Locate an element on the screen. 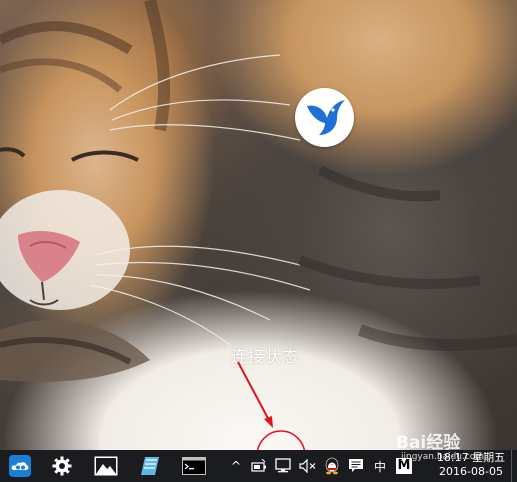 The image size is (517, 482). ime-icon: 中 is located at coordinates (380, 466).